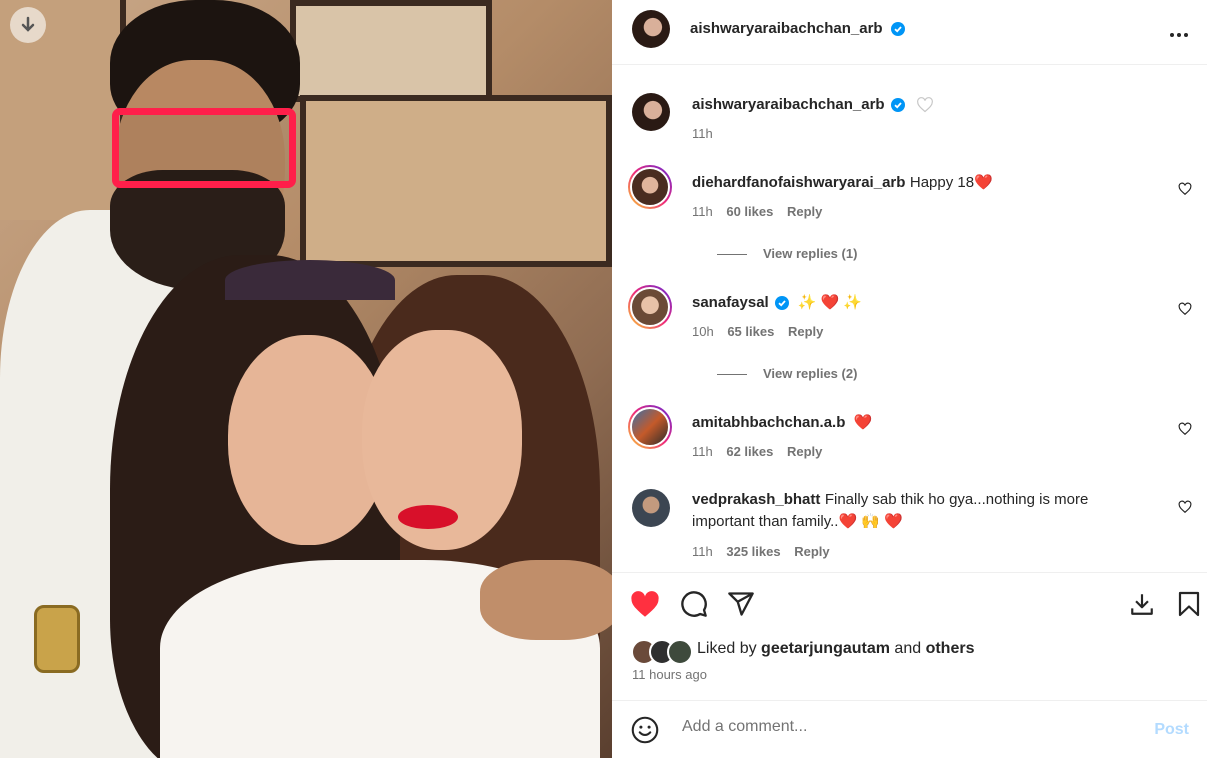 This screenshot has width=1207, height=759. Describe the element at coordinates (750, 331) in the screenshot. I see `comment-likes: 65 likes` at that location.